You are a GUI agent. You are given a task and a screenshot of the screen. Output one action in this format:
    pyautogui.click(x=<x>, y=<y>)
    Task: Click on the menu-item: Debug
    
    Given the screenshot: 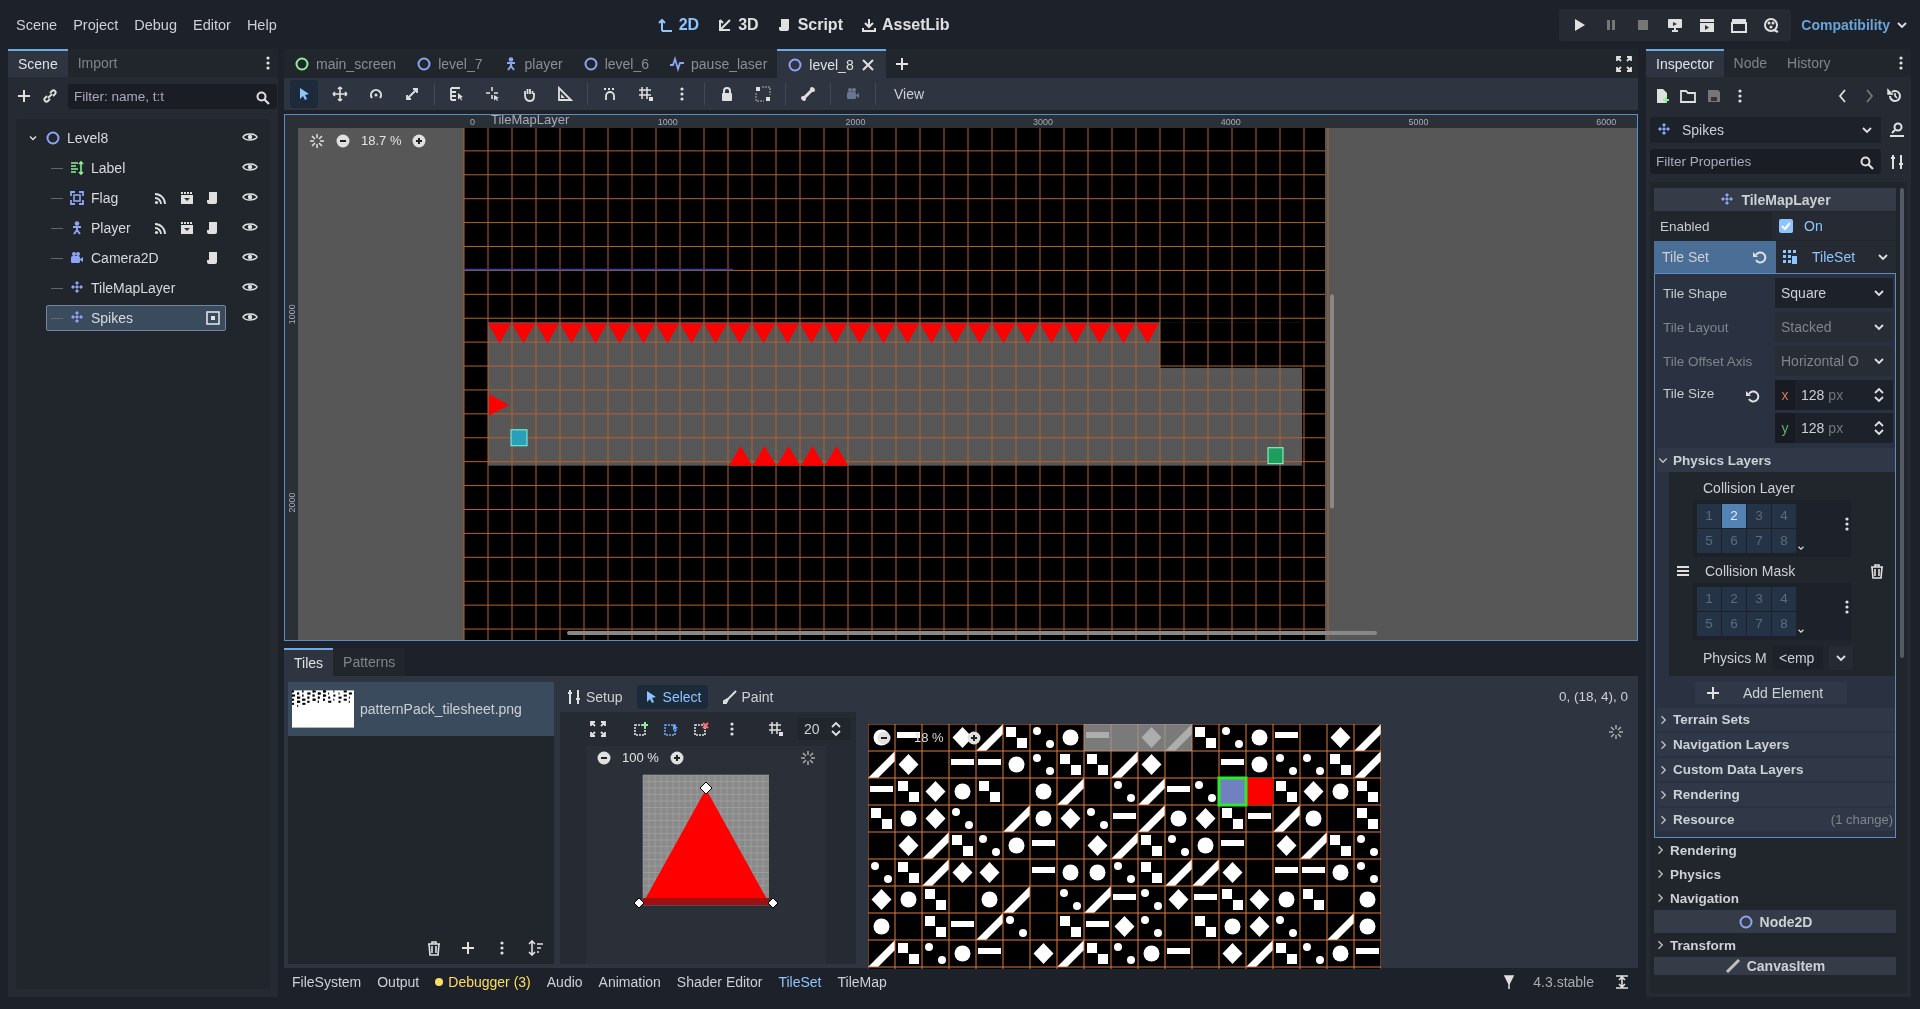 What is the action you would take?
    pyautogui.click(x=155, y=24)
    